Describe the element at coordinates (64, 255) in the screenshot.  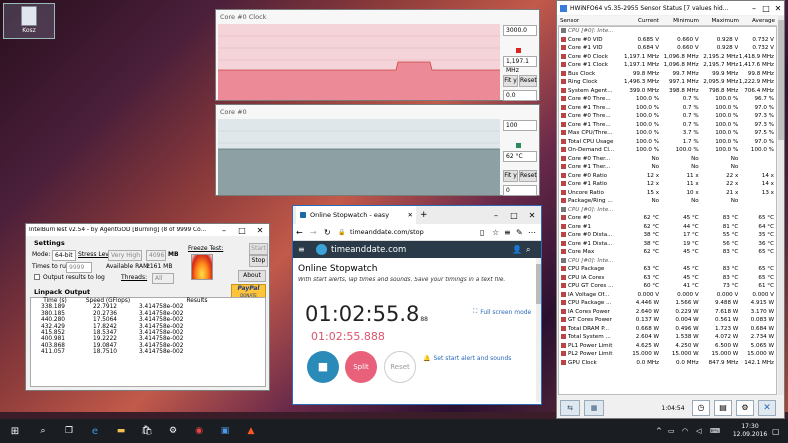
I see `mode-select: 64-bit` at that location.